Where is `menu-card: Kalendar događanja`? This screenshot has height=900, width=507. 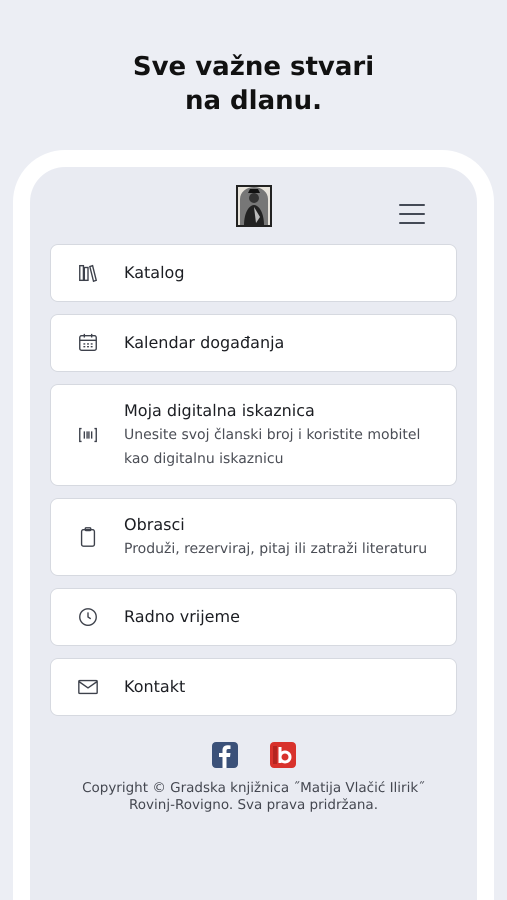
menu-card: Kalendar događanja is located at coordinates (253, 343).